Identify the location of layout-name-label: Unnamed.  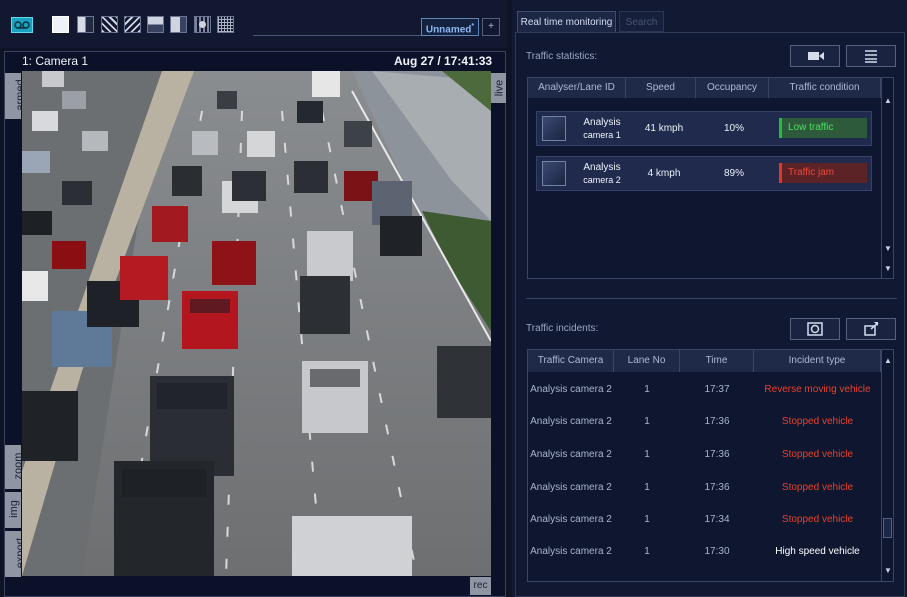
(448, 30).